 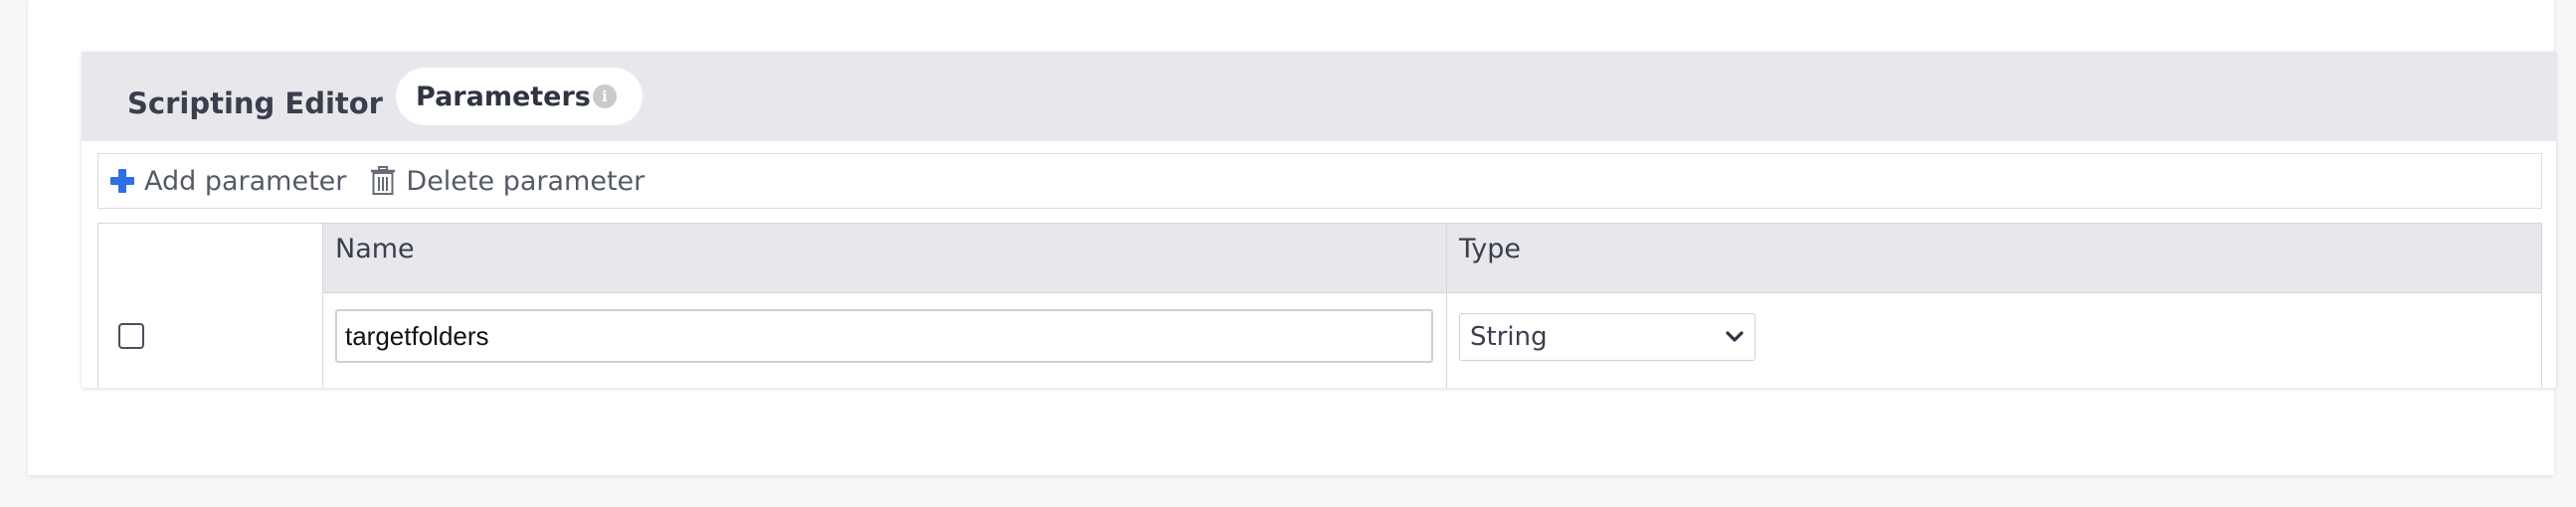 I want to click on add-parameter-button: Add parameter, so click(x=228, y=181).